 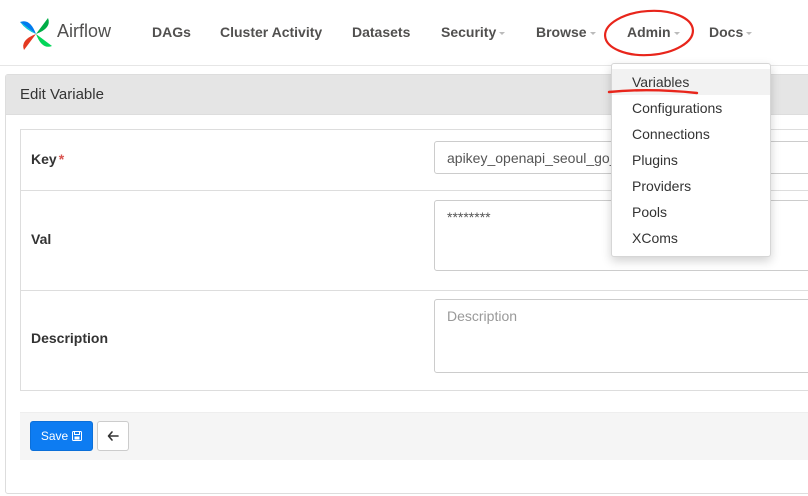 I want to click on description-placeholder: Description, so click(x=482, y=316).